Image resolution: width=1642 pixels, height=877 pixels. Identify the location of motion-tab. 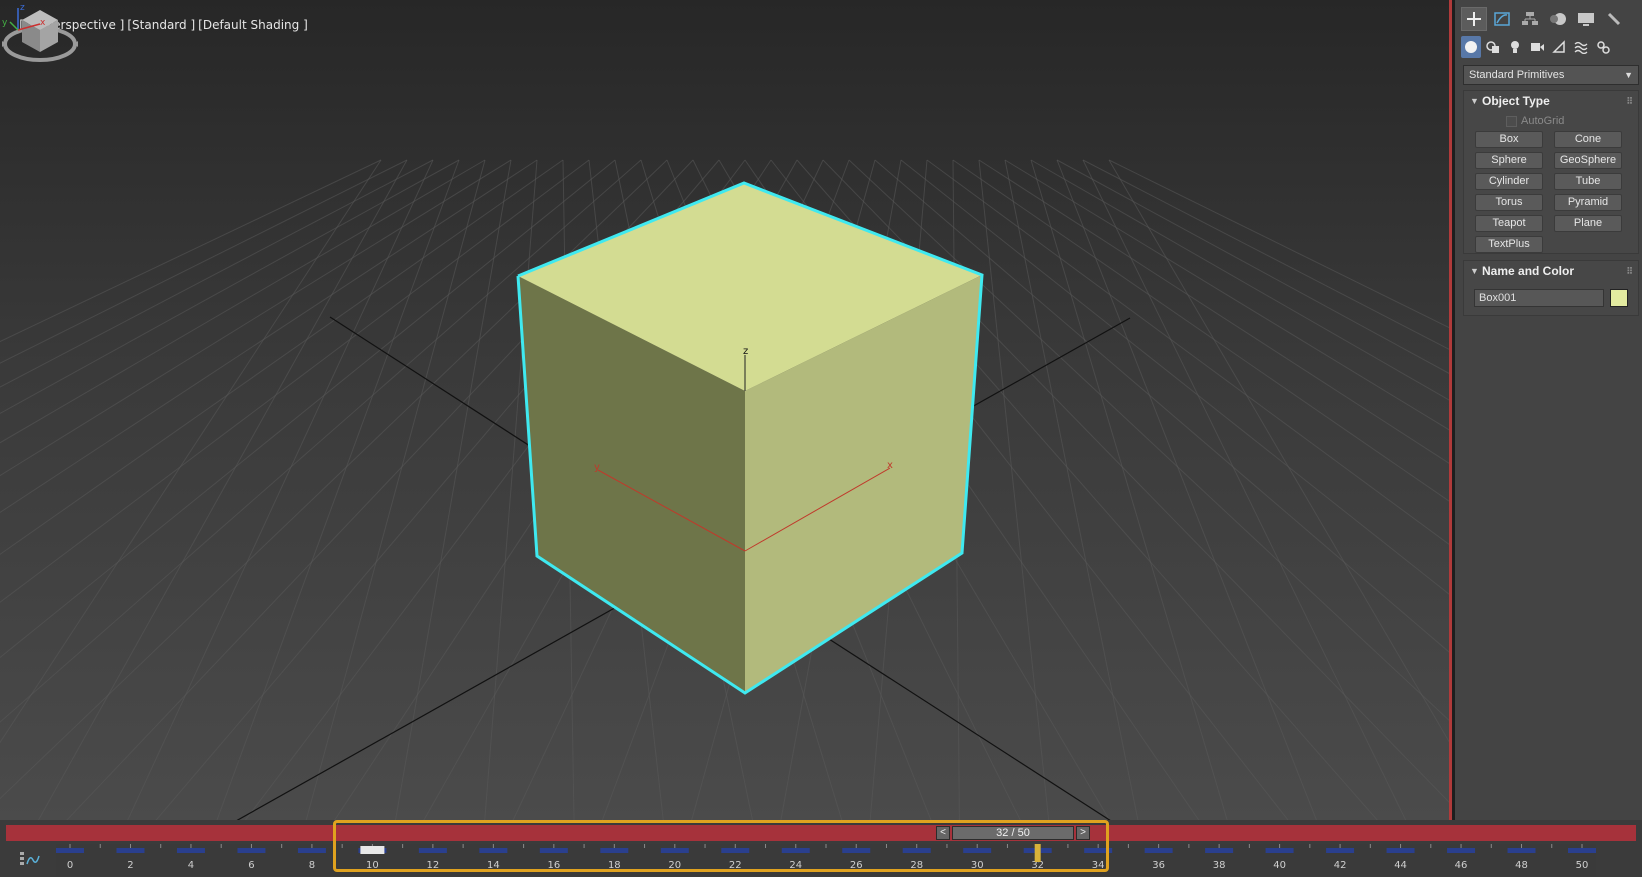
(1558, 19).